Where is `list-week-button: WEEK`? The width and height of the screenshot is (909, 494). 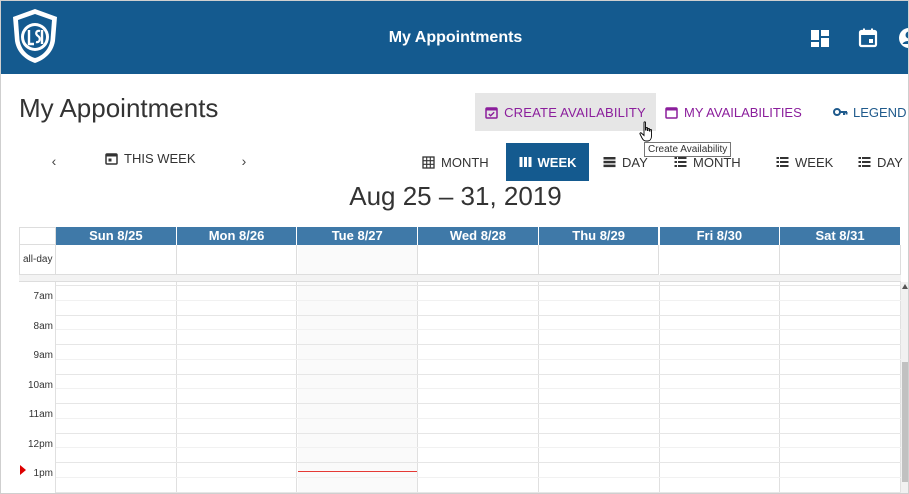
list-week-button: WEEK is located at coordinates (804, 162).